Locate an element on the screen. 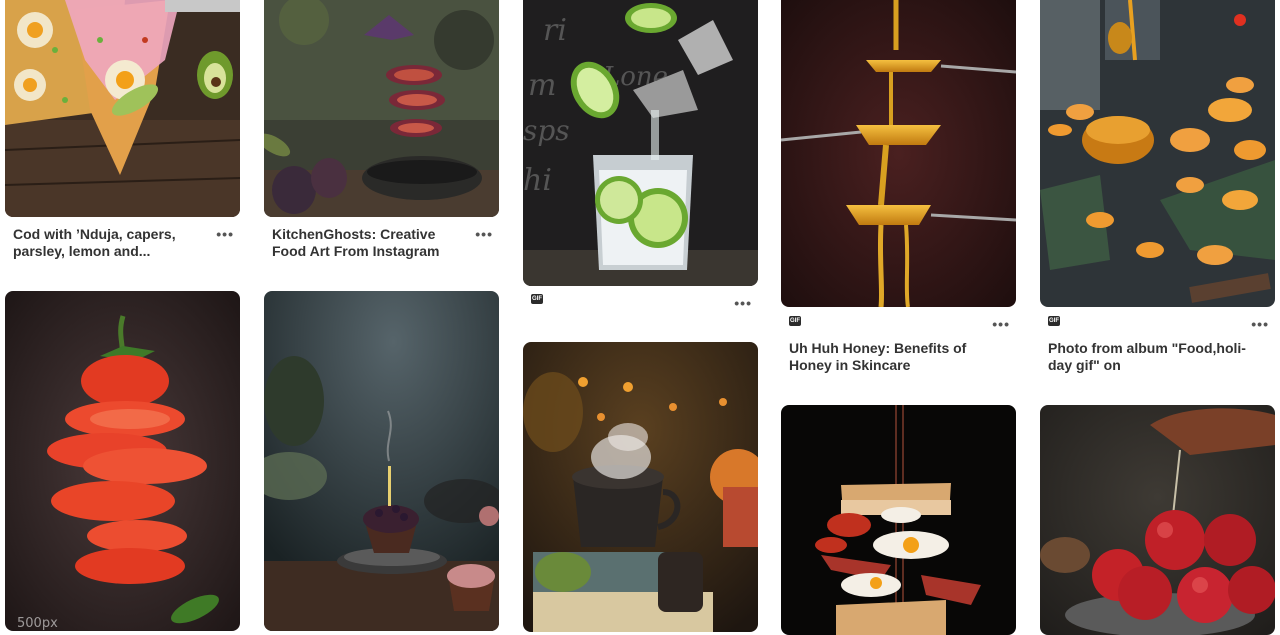 This screenshot has width=1280, height=635. pin-image-honey is located at coordinates (898, 153).